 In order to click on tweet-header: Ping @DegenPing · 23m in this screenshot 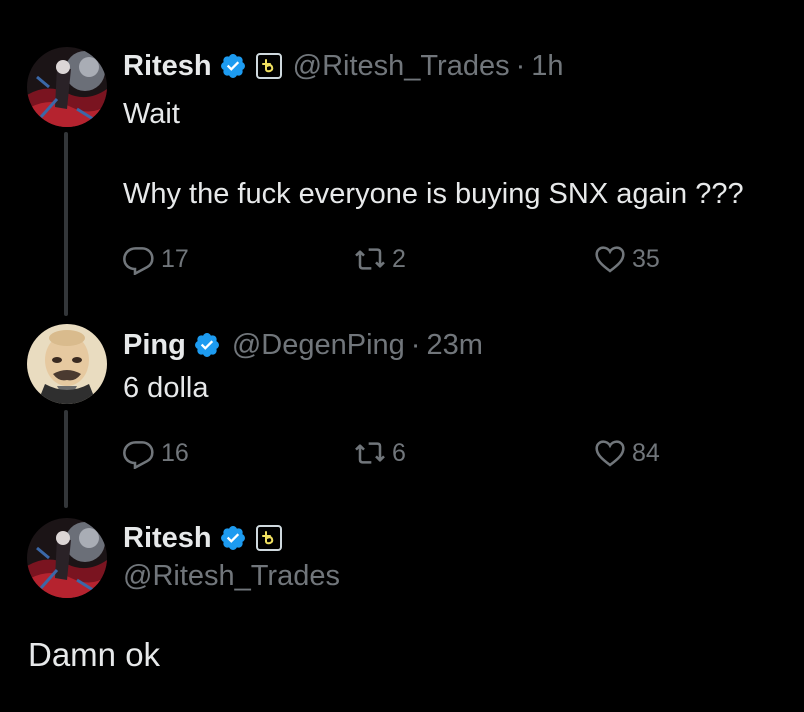, I will do `click(303, 345)`.